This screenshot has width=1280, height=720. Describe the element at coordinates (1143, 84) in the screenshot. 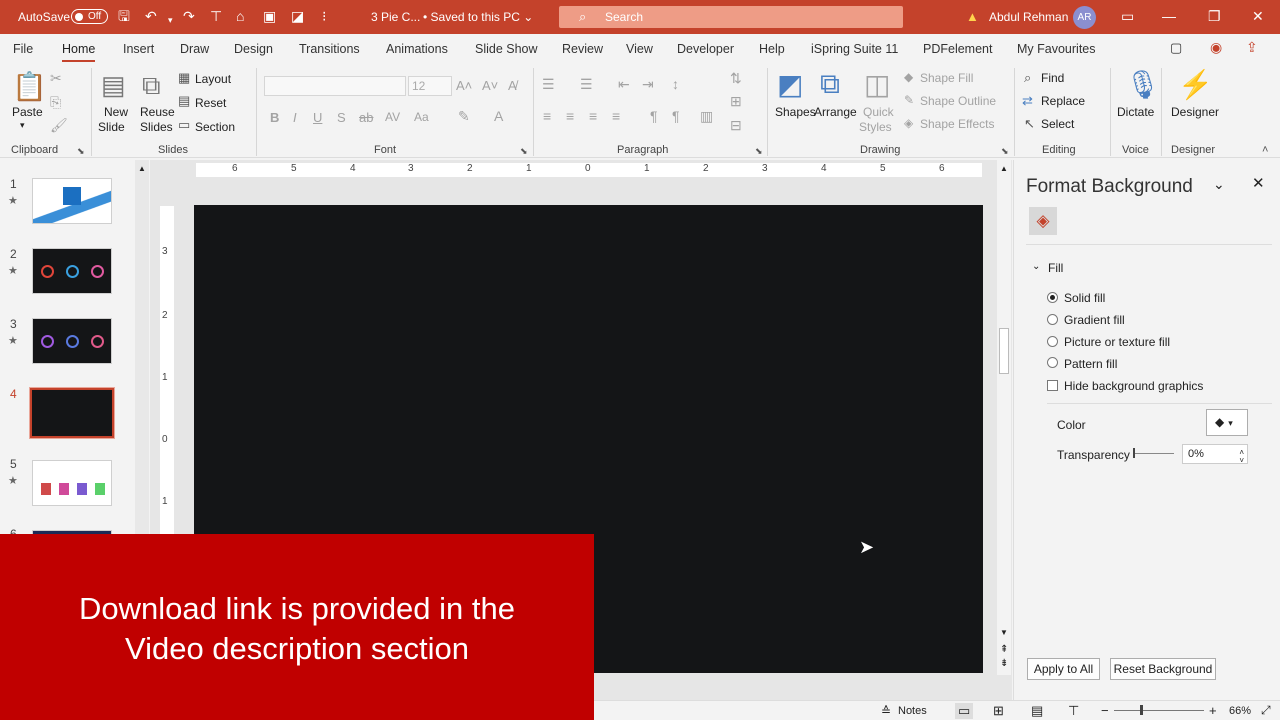

I see `microphone-icon: 🎙` at that location.